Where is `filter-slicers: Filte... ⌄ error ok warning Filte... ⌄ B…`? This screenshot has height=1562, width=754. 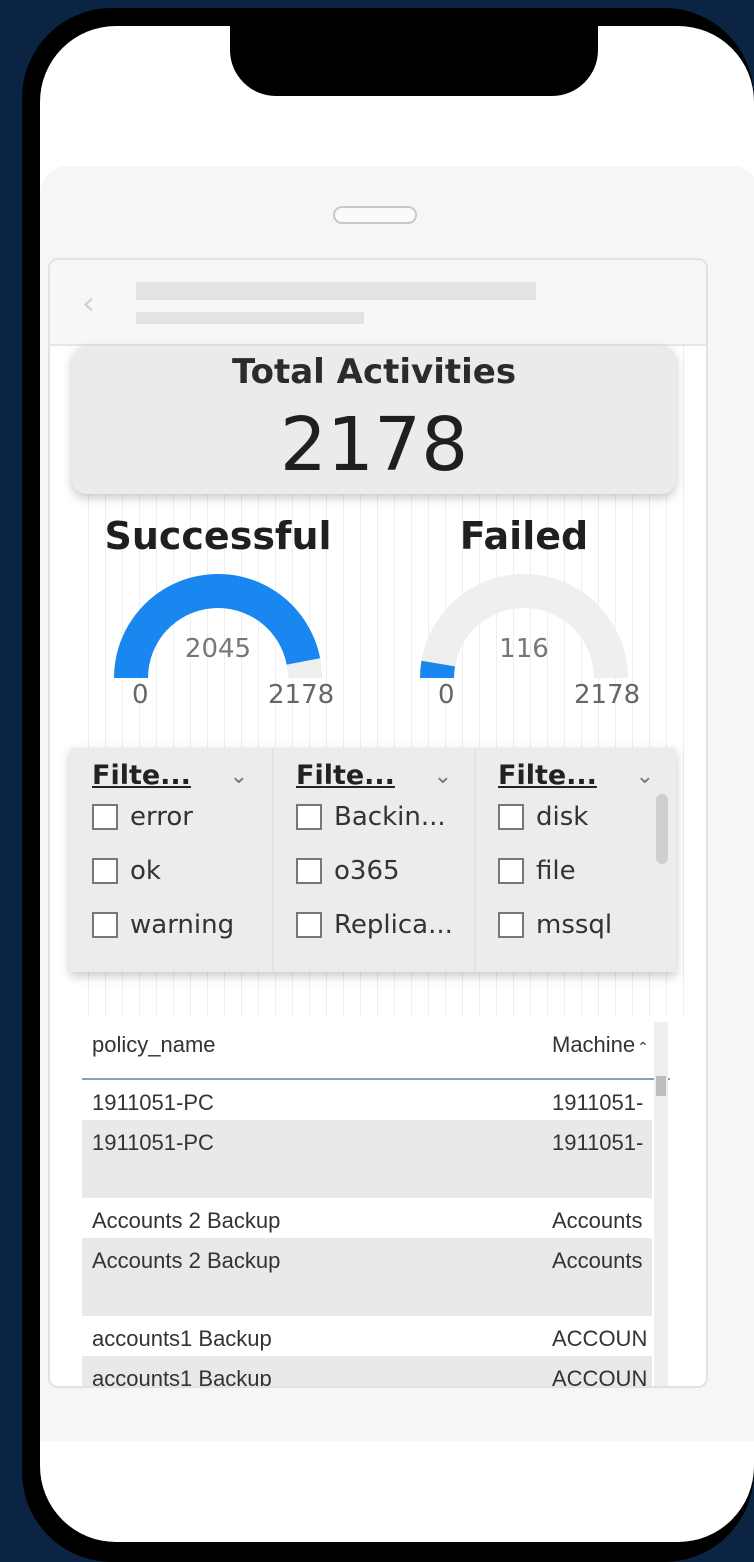
filter-slicers: Filte... ⌄ error ok warning Filte... ⌄ B… is located at coordinates (373, 860).